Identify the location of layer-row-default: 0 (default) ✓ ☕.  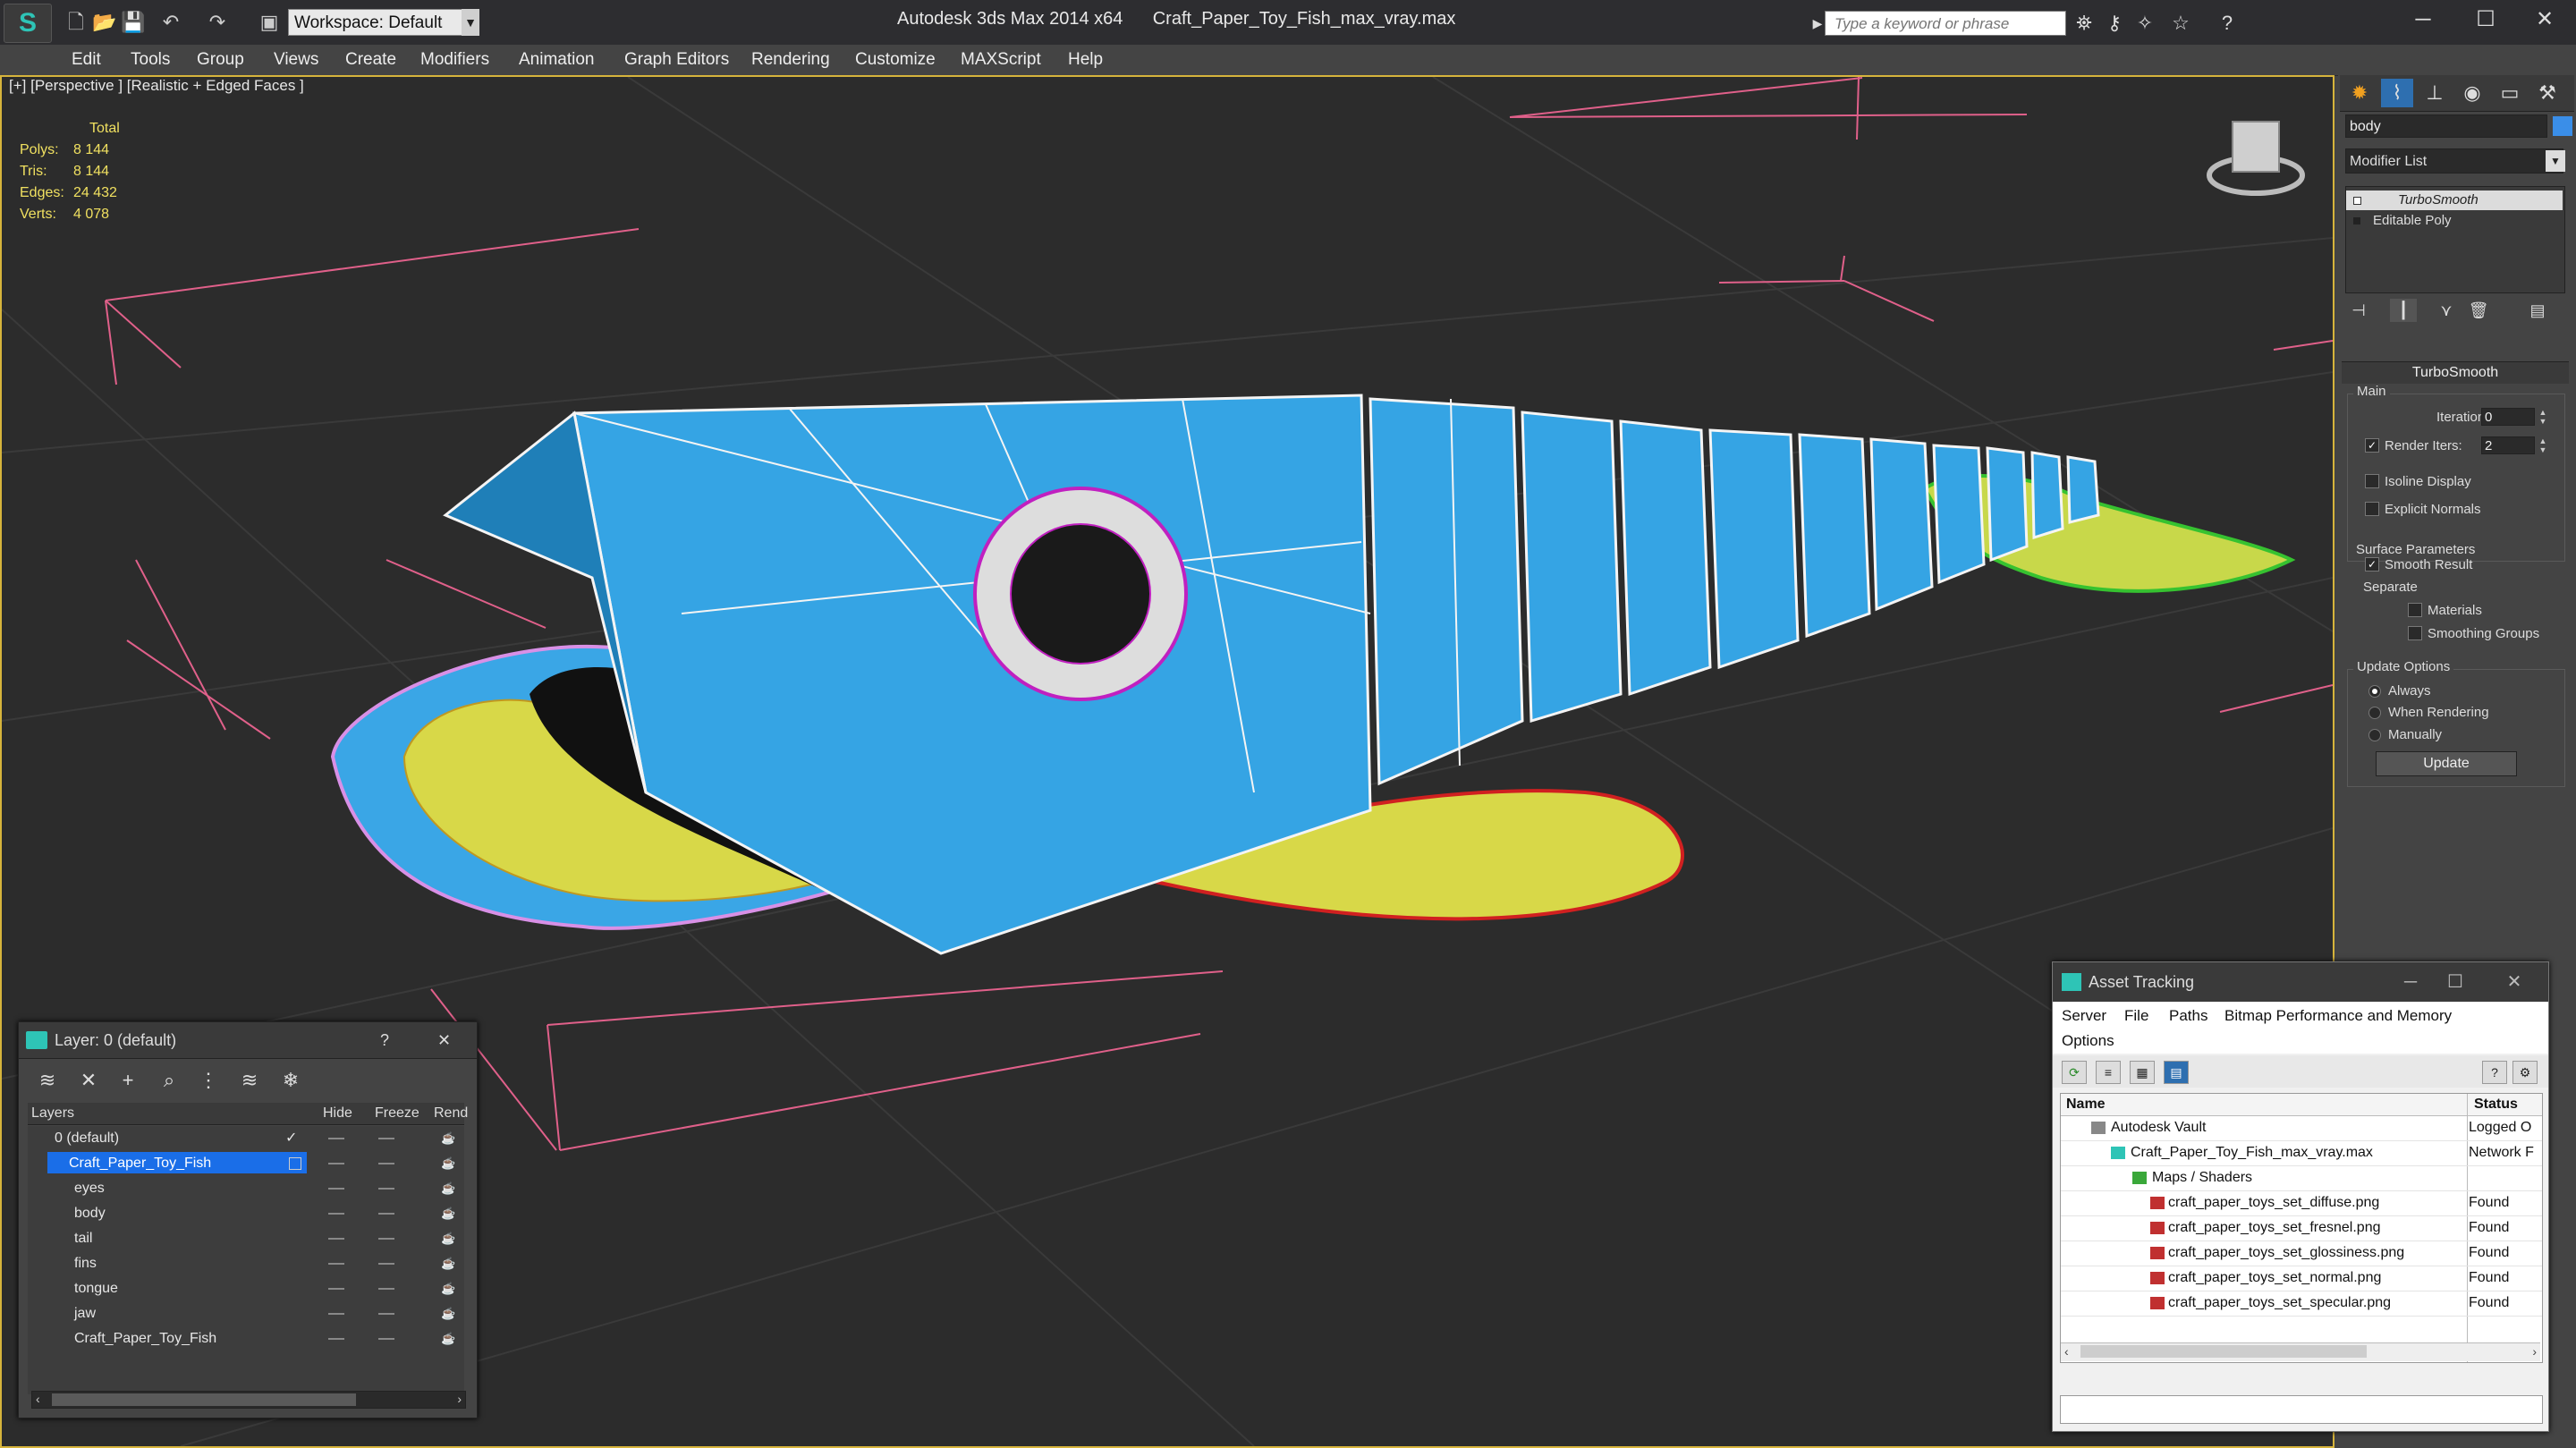
(246, 1138).